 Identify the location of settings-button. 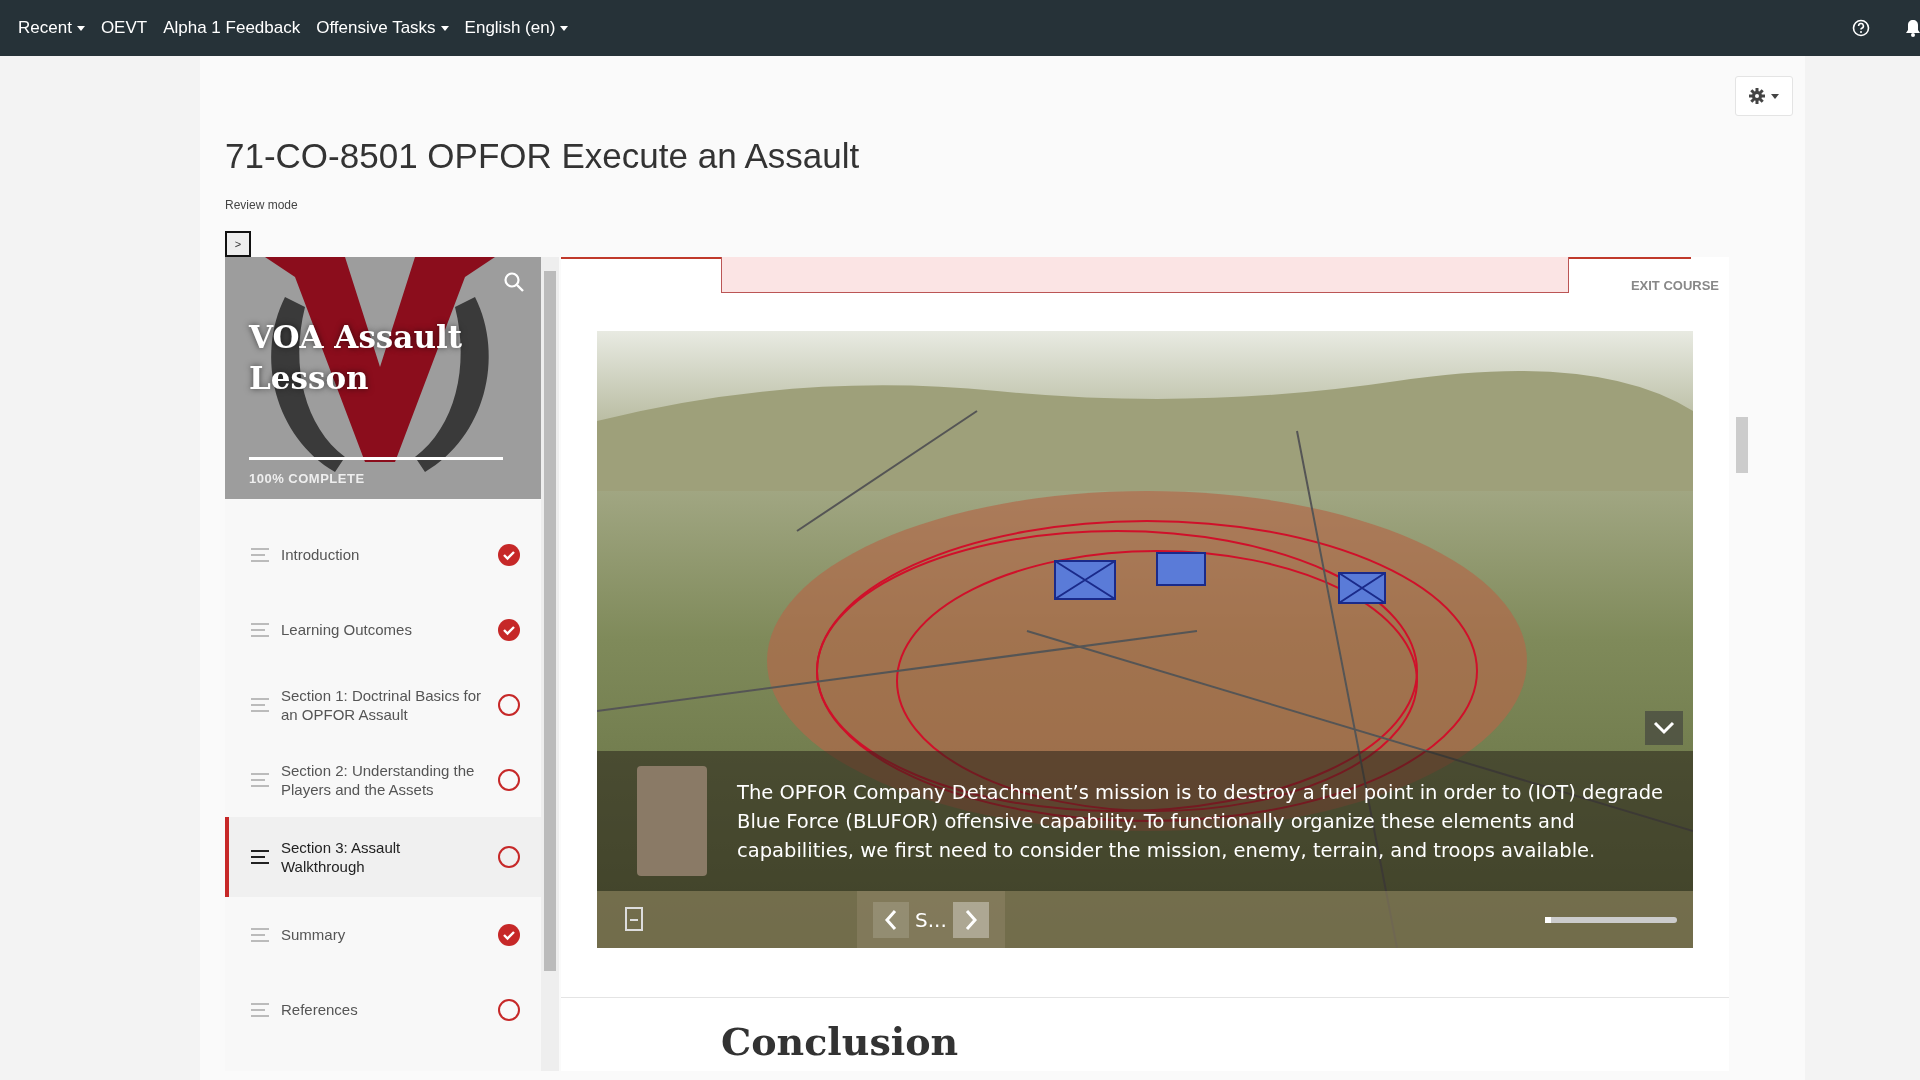
(1764, 96).